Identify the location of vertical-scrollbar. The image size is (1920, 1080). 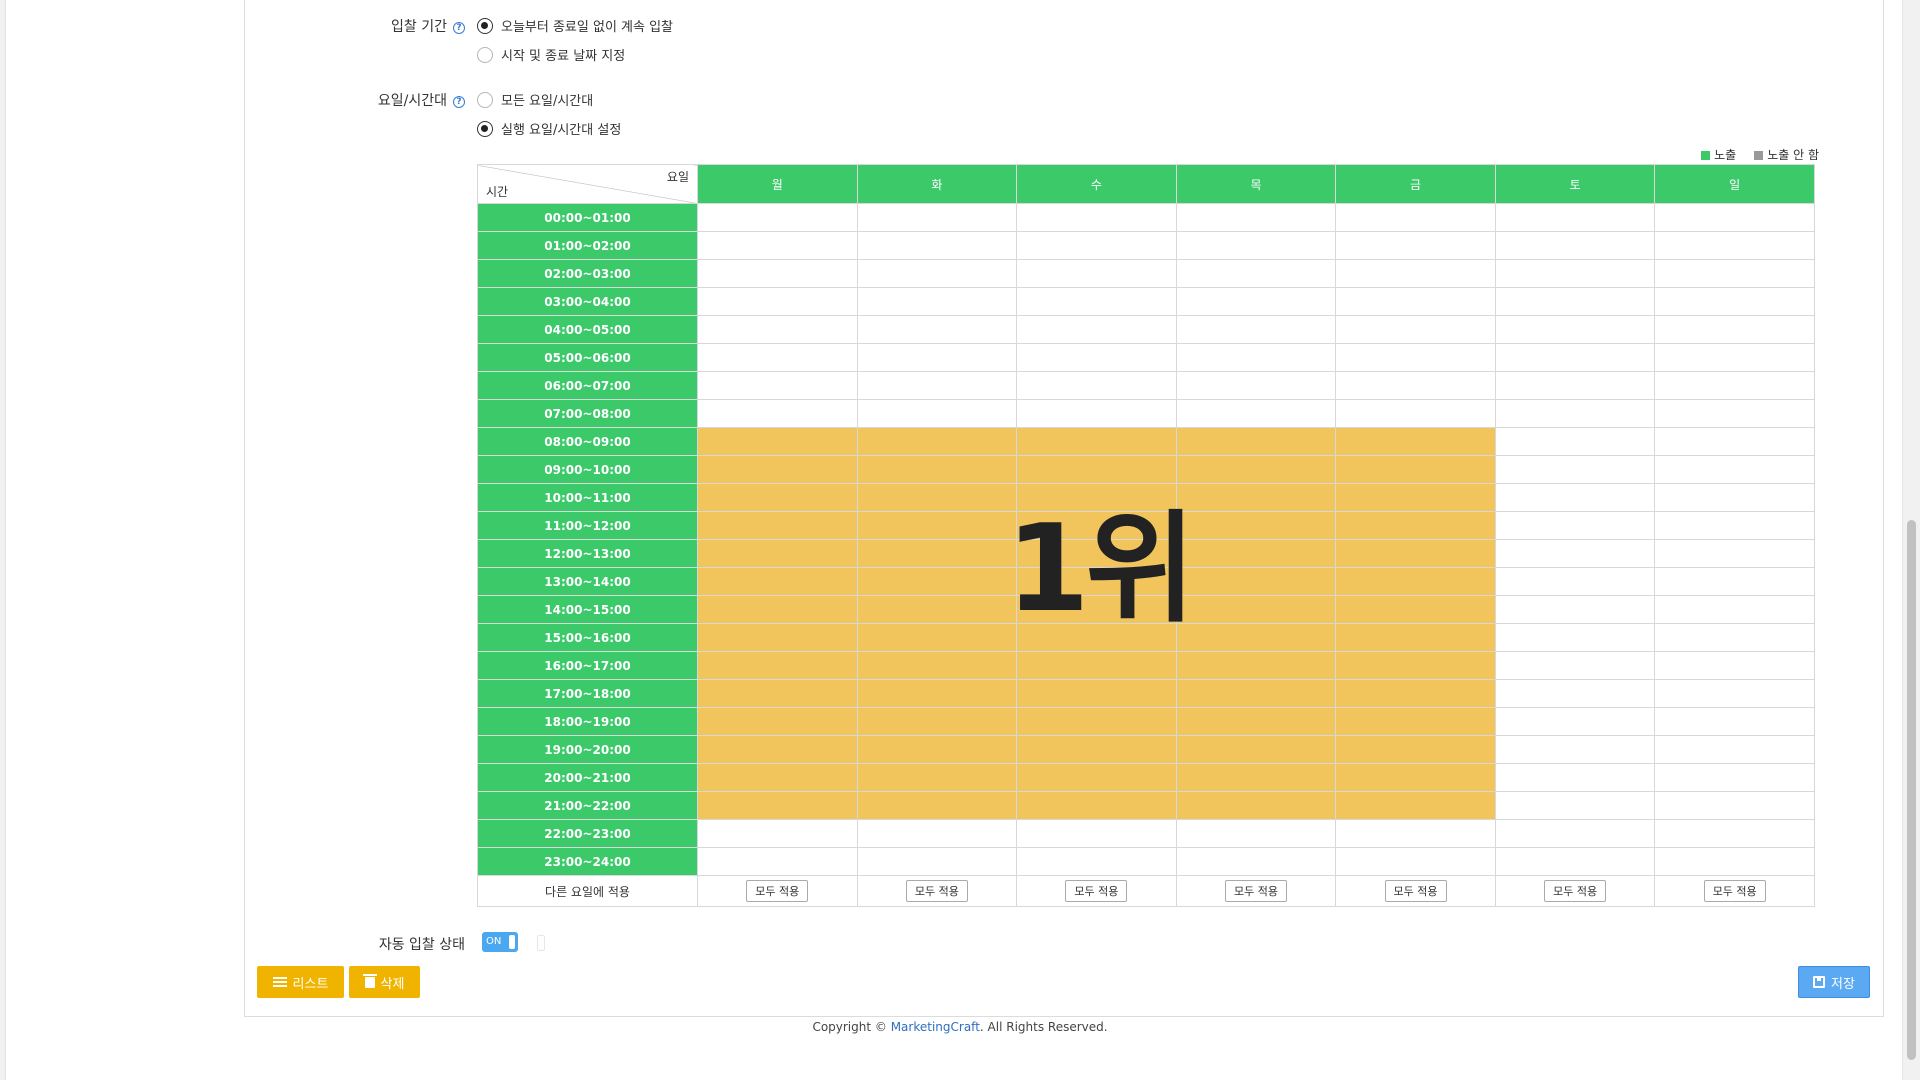
(1911, 540).